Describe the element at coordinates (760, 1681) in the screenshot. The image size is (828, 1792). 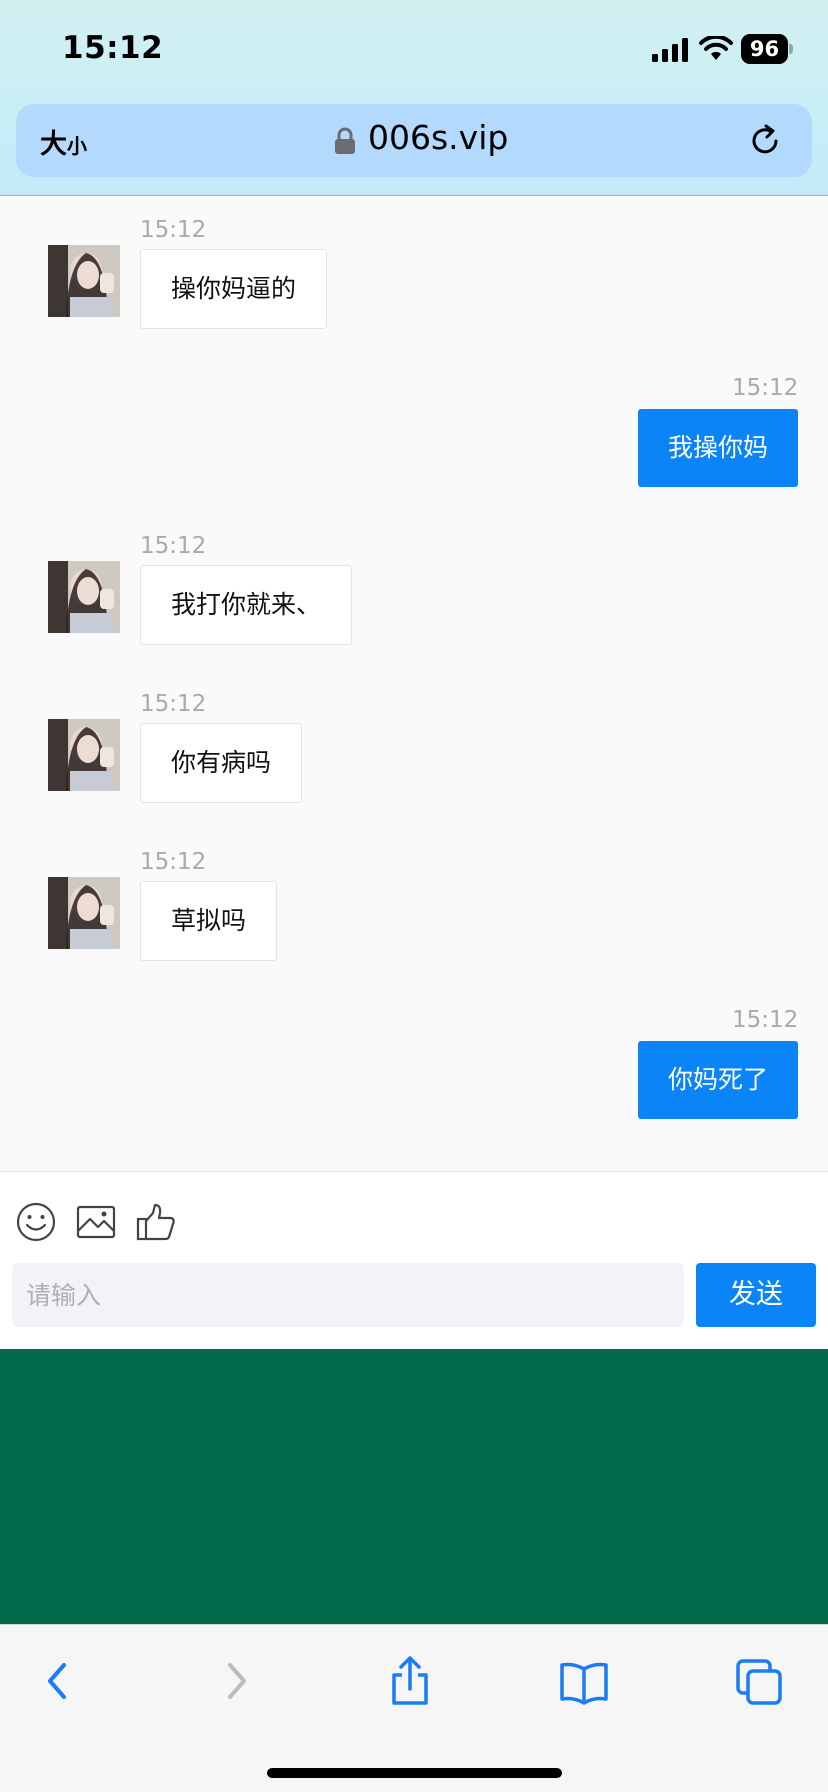
I see `tabs-icon` at that location.